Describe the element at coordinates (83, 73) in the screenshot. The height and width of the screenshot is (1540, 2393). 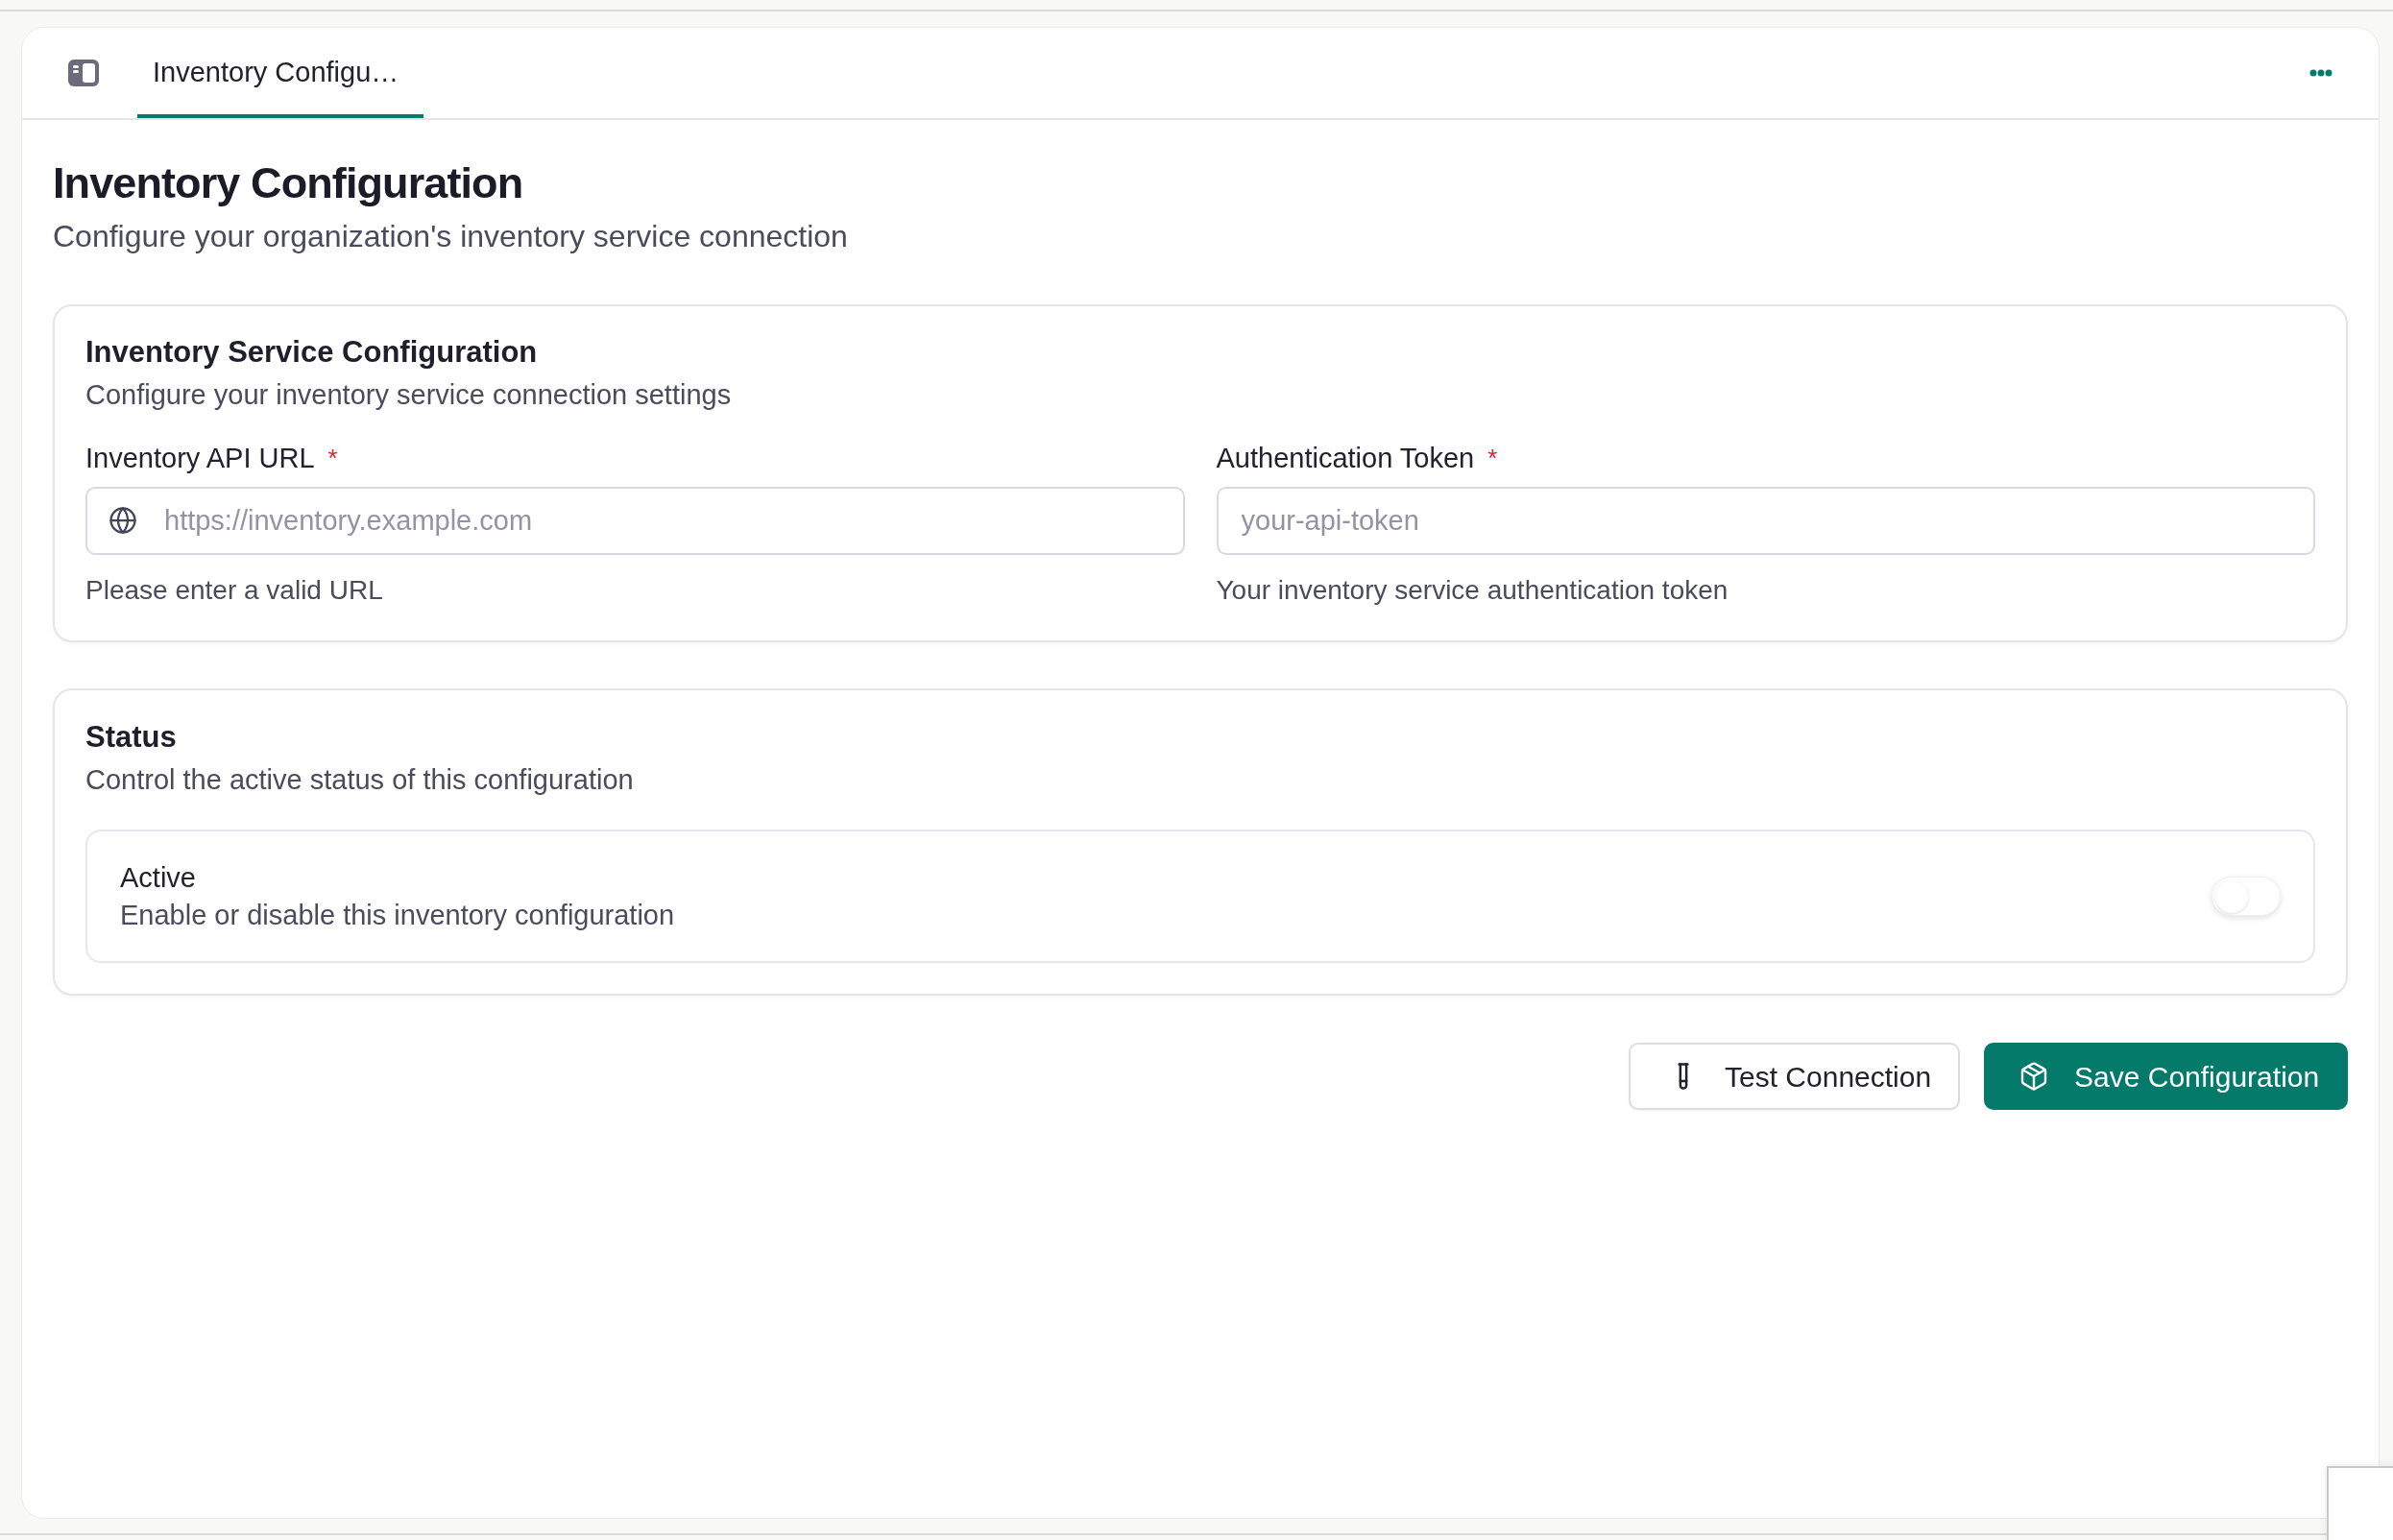
I see `sidebar-toggle-icon` at that location.